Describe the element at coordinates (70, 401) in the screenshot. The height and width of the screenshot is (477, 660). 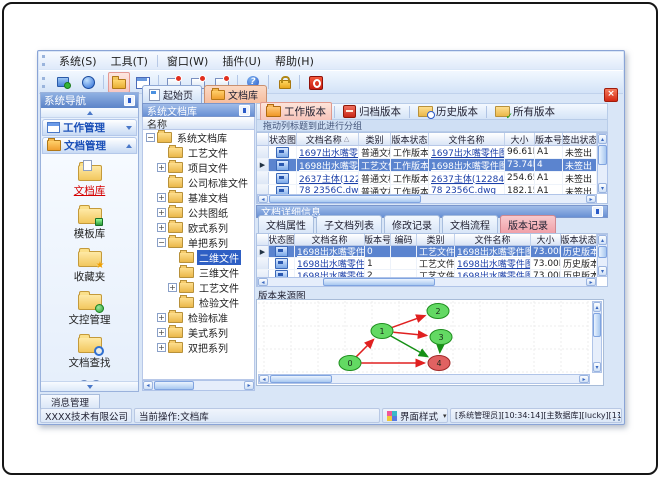
I see `message-management-tab: 消息管理` at that location.